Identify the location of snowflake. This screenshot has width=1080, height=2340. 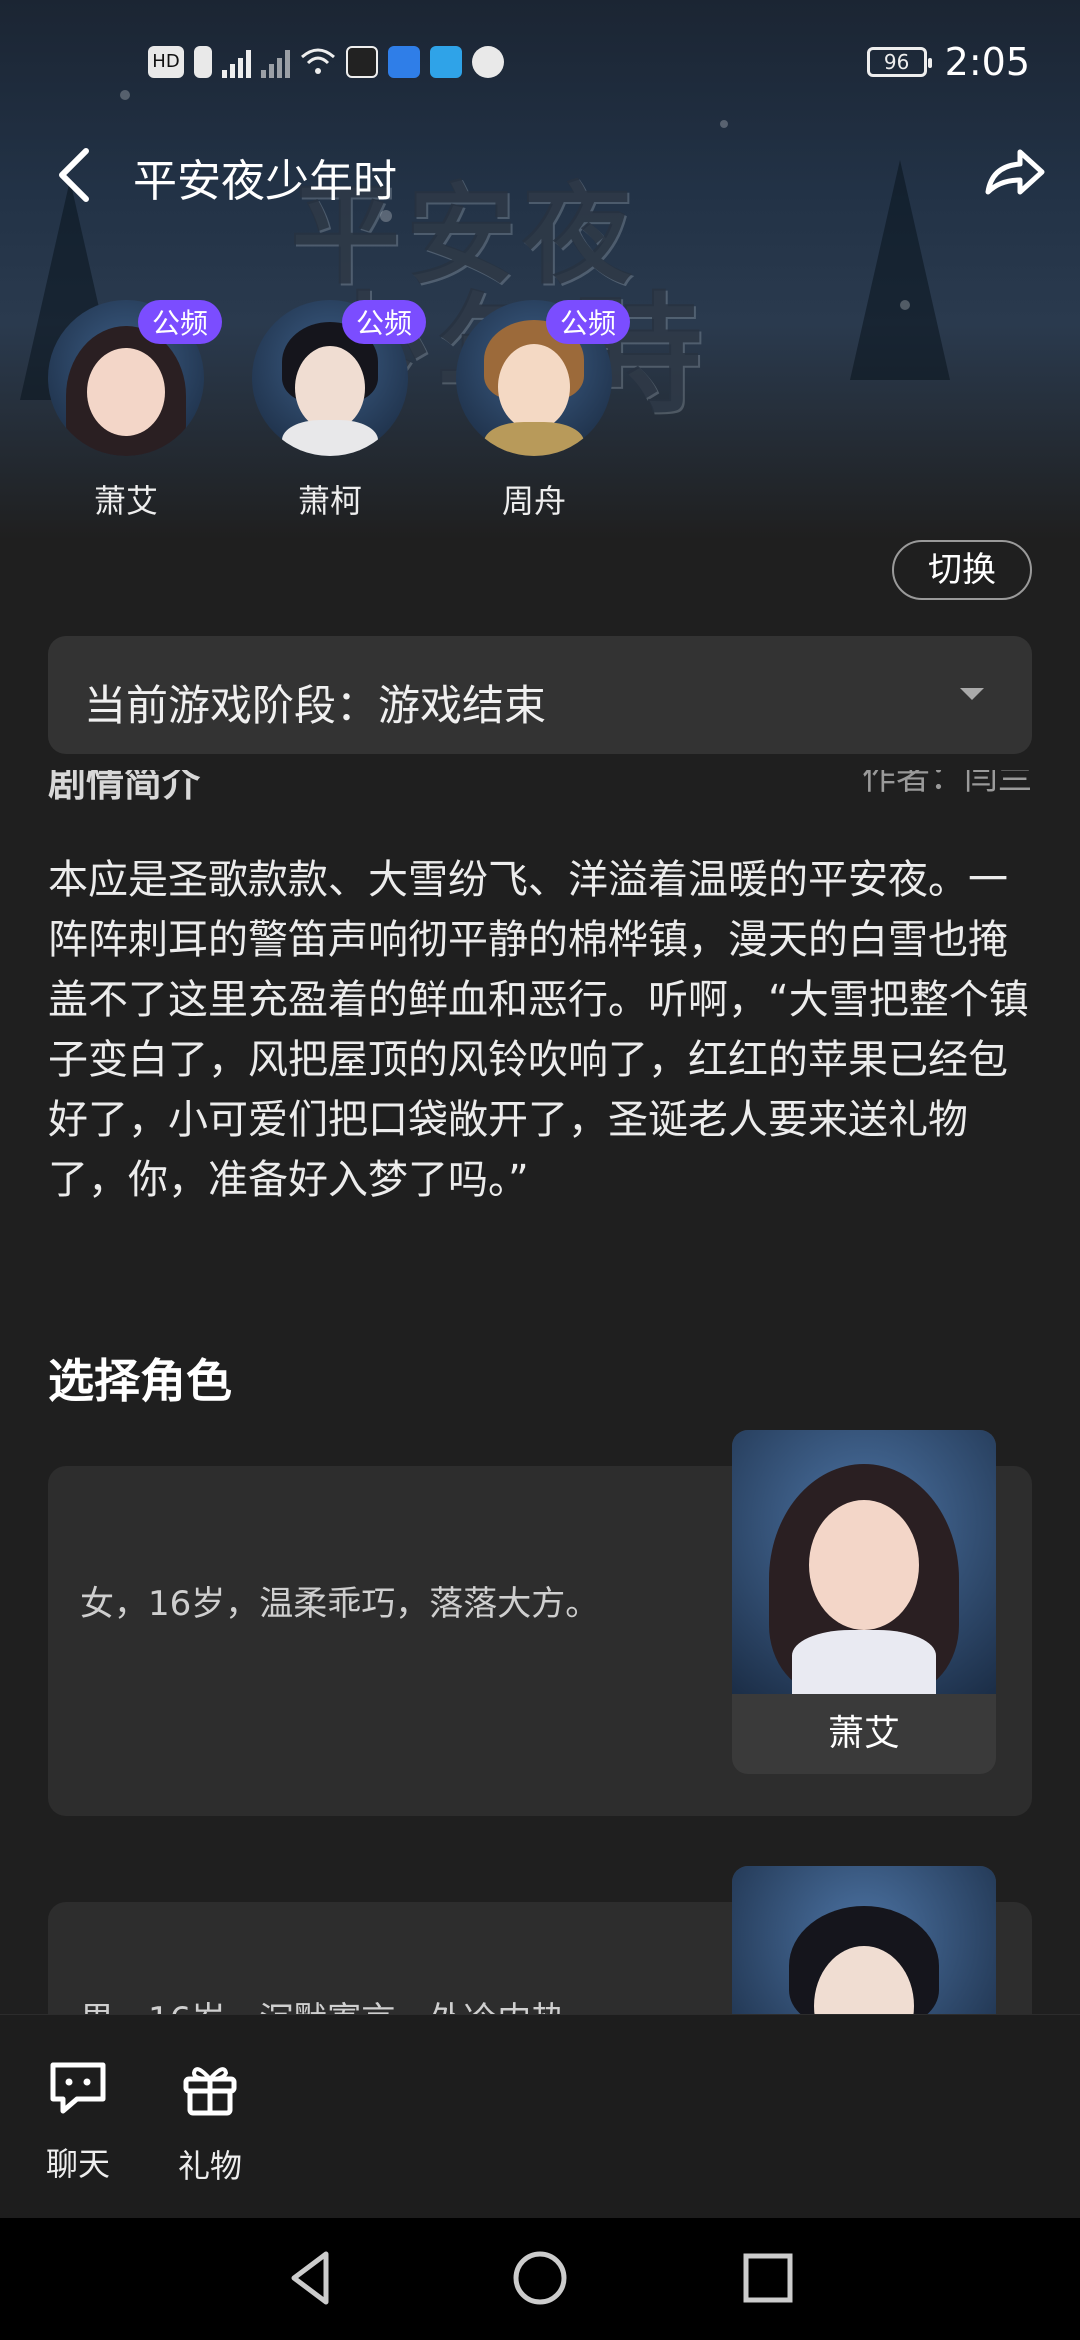
(905, 305).